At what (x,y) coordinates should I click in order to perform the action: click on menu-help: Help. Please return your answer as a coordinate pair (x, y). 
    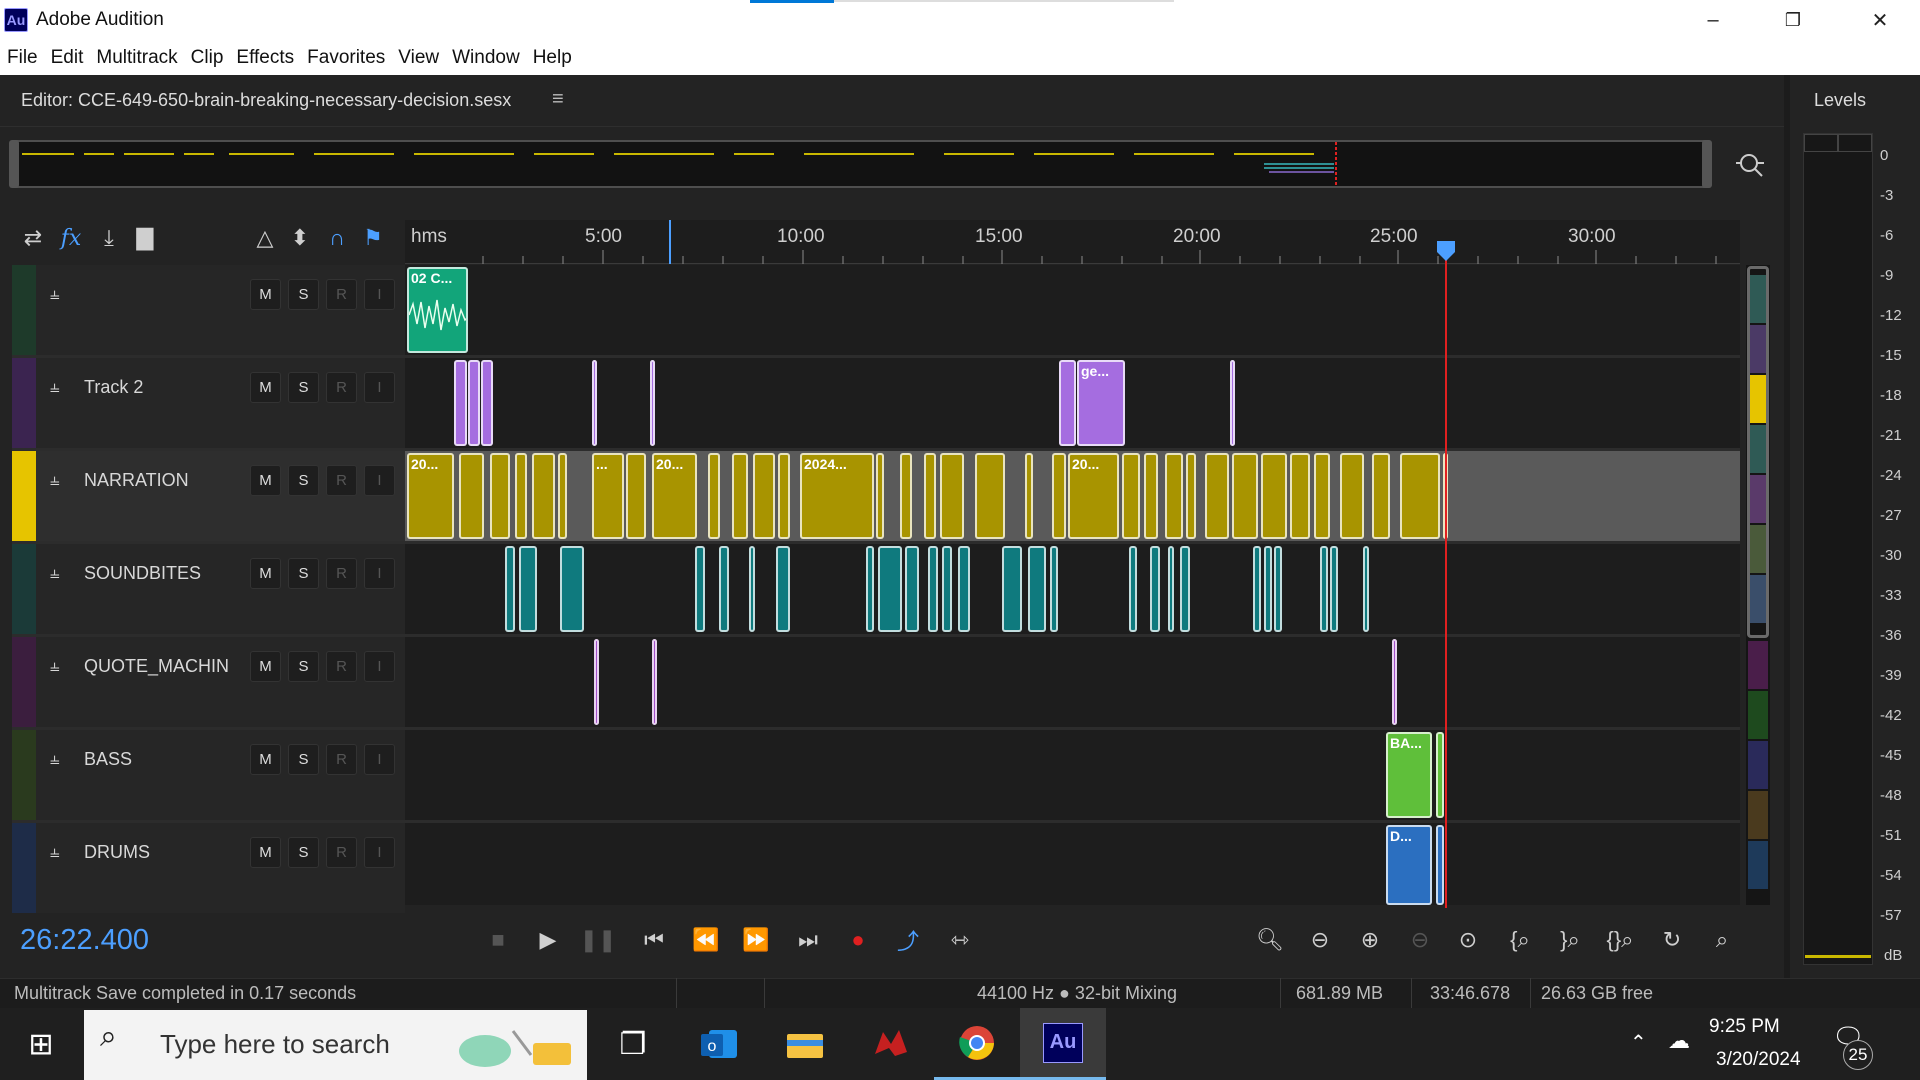
    Looking at the image, I should click on (552, 58).